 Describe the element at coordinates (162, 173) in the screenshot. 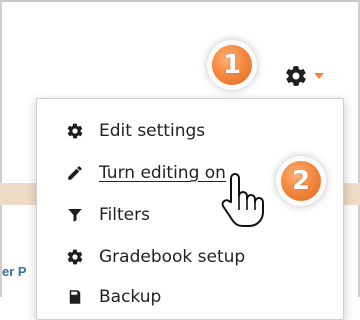

I see `menu-item-label: Turn editing on` at that location.